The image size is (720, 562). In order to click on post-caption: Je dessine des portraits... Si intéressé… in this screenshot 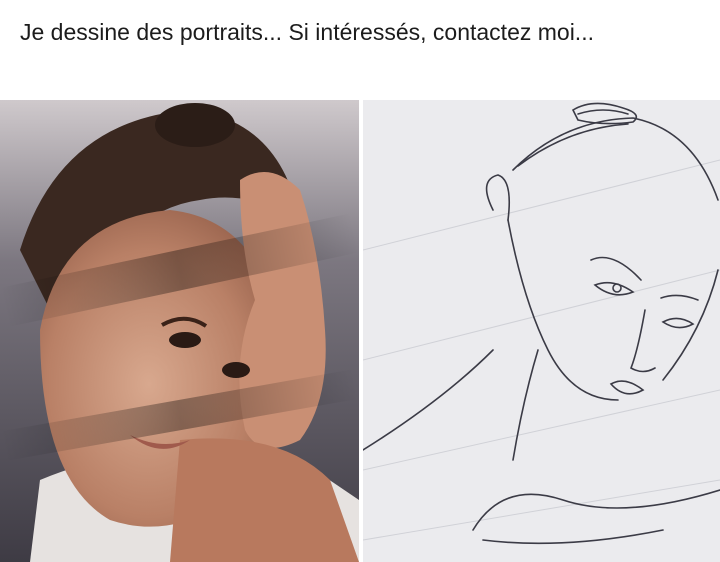, I will do `click(307, 32)`.